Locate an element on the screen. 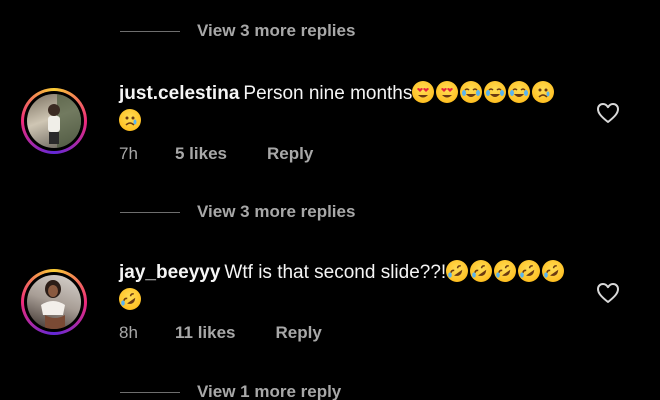  comment-body: jay_beeyyy Wtf is that second slide??! is located at coordinates (349, 287).